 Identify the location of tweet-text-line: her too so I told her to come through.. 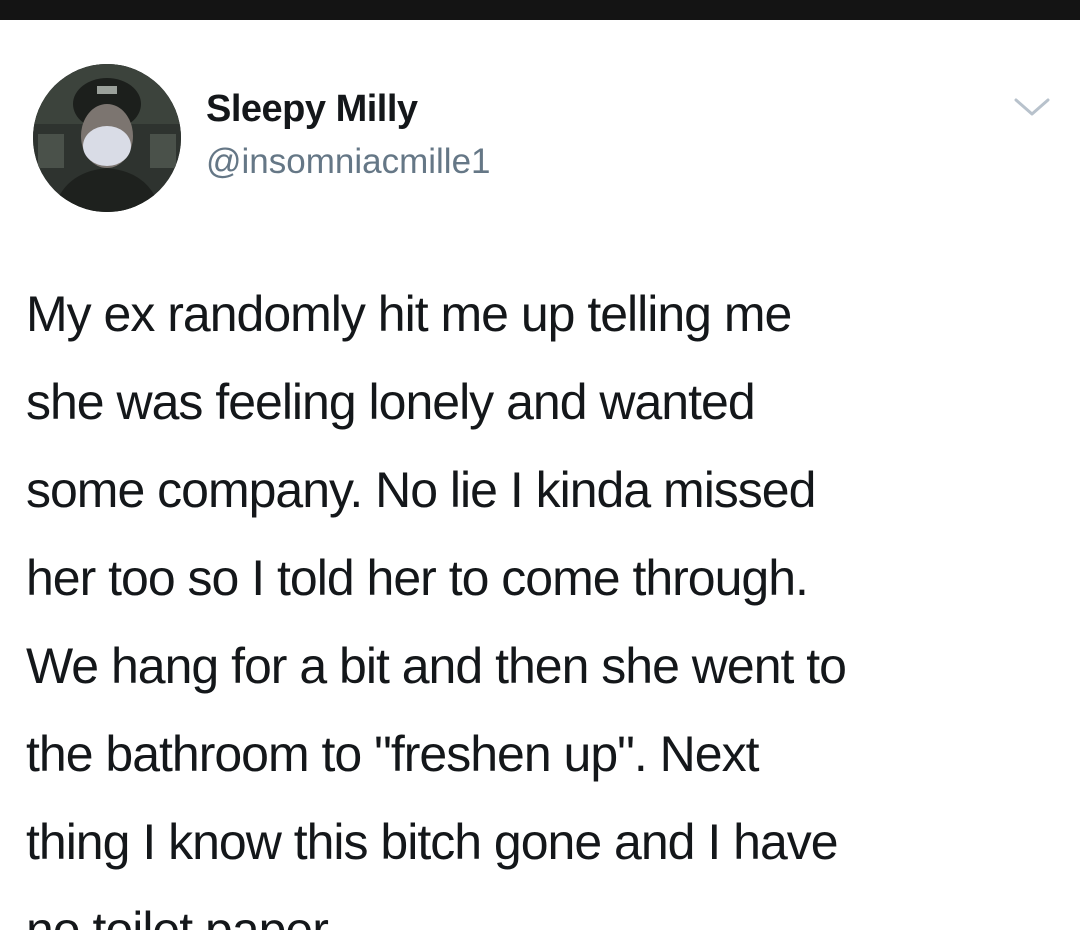
(417, 578).